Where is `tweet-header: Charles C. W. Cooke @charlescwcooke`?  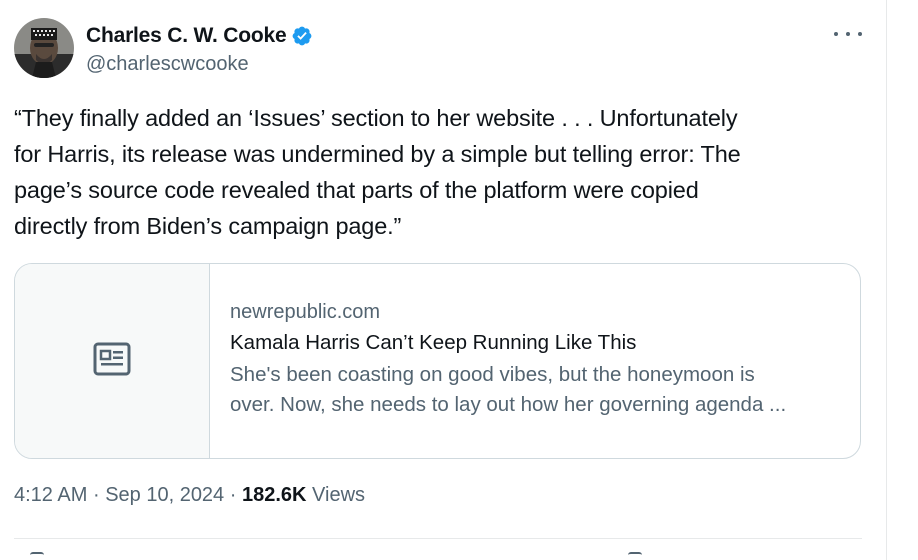 tweet-header: Charles C. W. Cooke @charlescwcooke is located at coordinates (163, 48).